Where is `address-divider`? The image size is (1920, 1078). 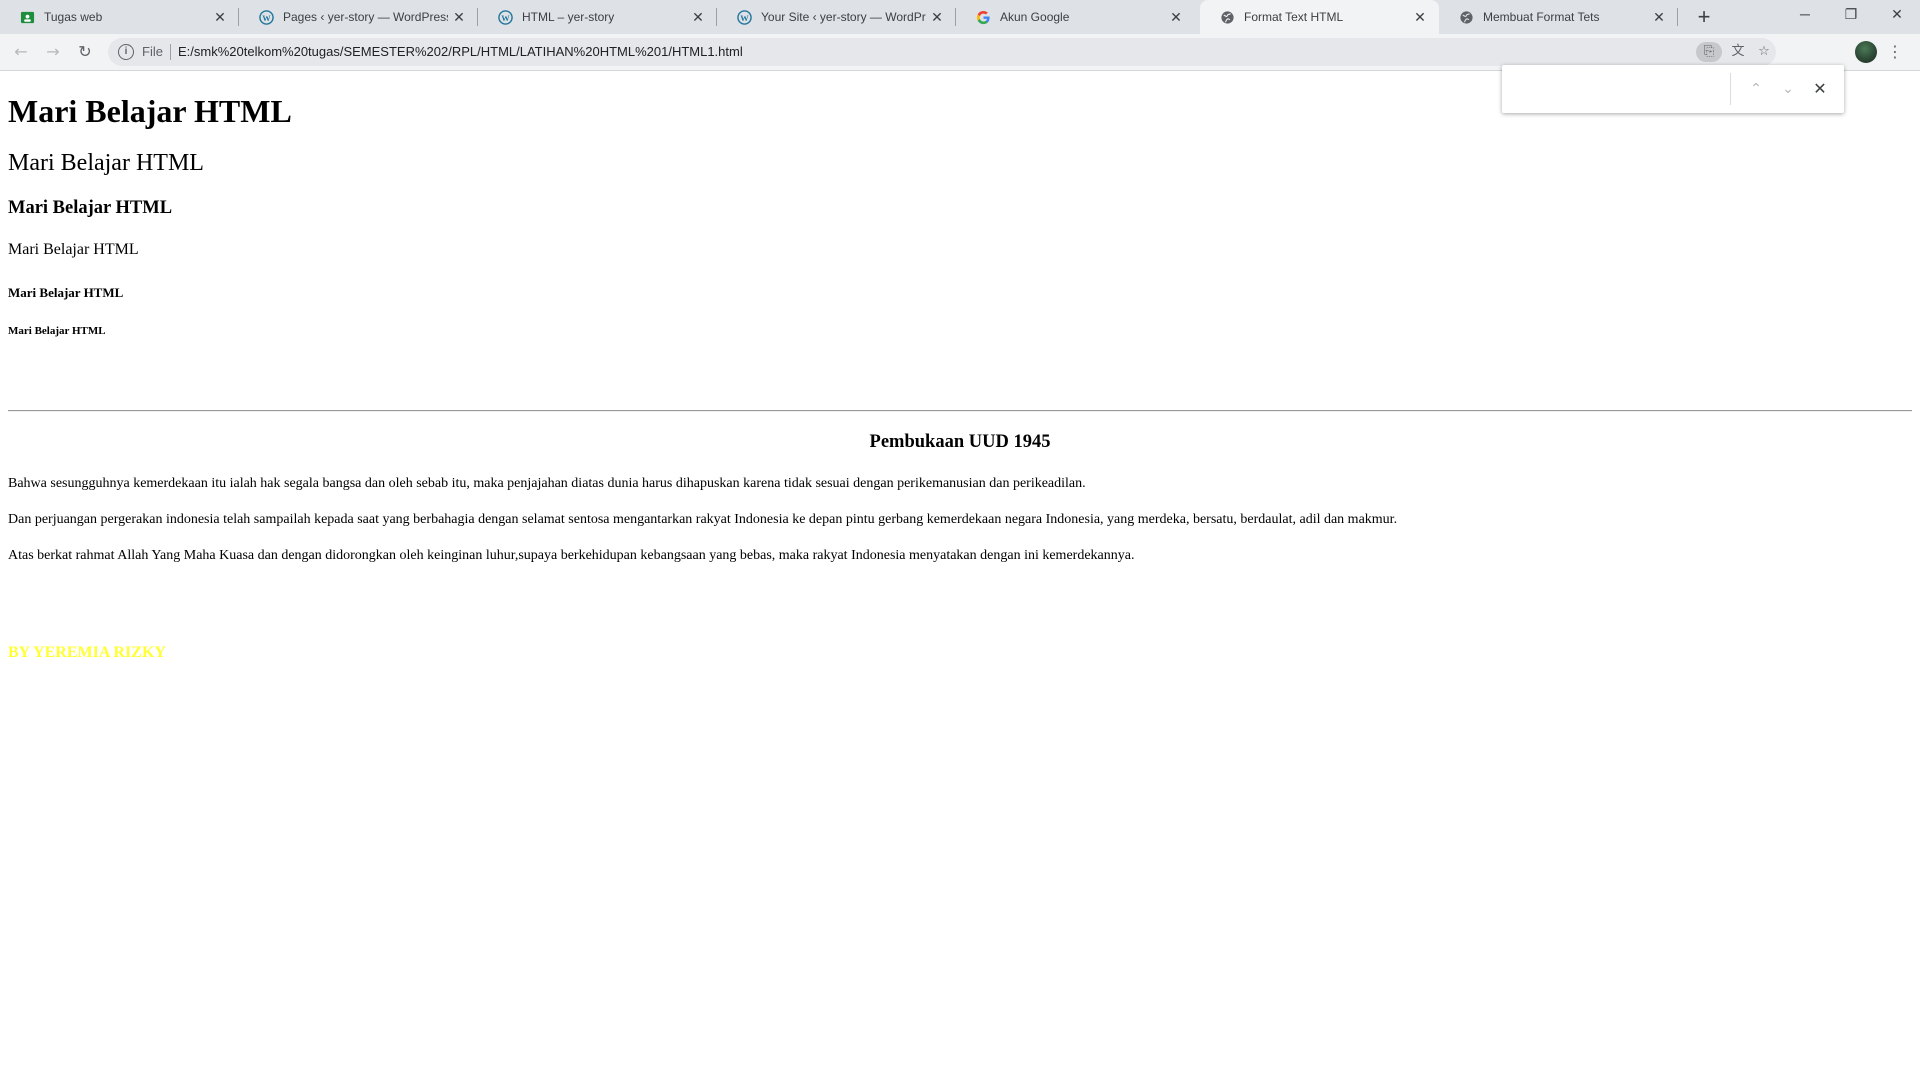
address-divider is located at coordinates (170, 52).